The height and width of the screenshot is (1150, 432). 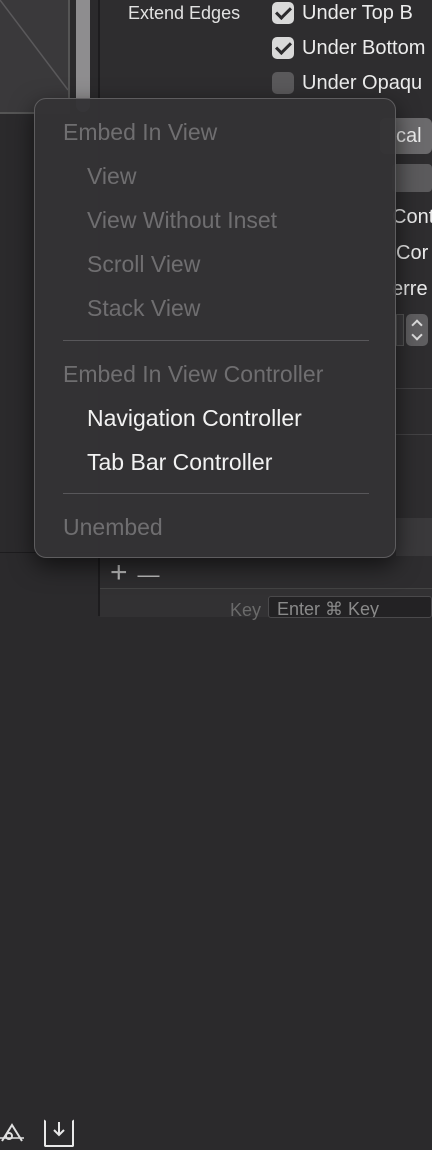 What do you see at coordinates (59, 1133) in the screenshot?
I see `embed-in-icon` at bounding box center [59, 1133].